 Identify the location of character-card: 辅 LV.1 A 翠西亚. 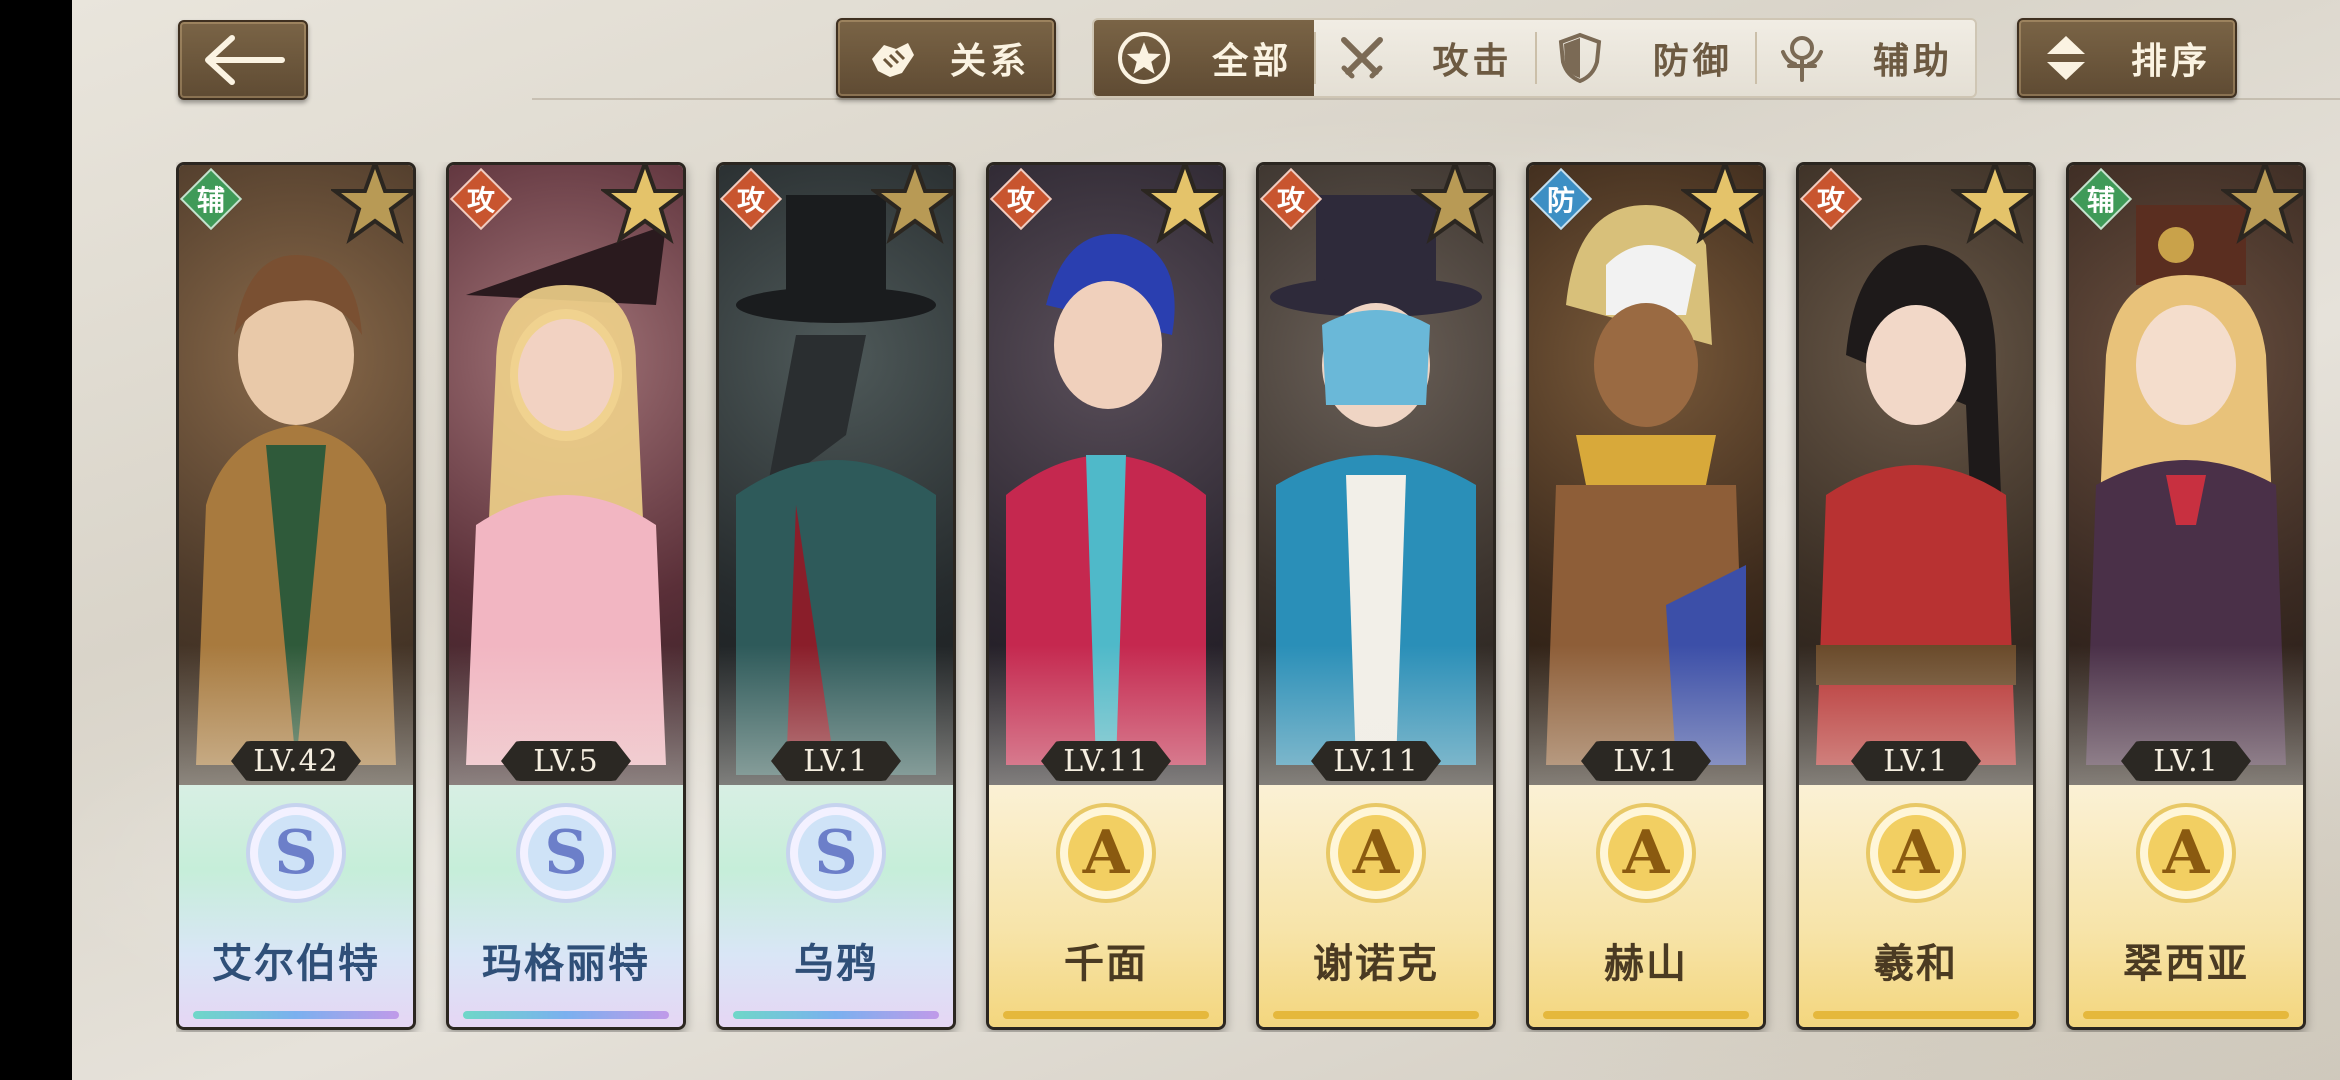
(2186, 596).